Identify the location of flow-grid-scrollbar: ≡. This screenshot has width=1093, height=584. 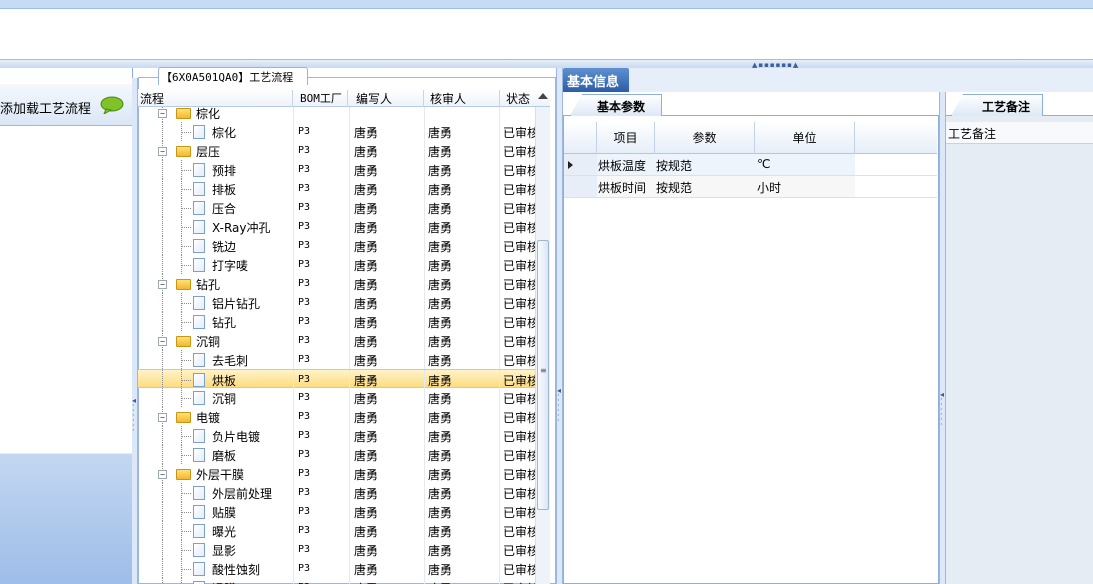
(542, 345).